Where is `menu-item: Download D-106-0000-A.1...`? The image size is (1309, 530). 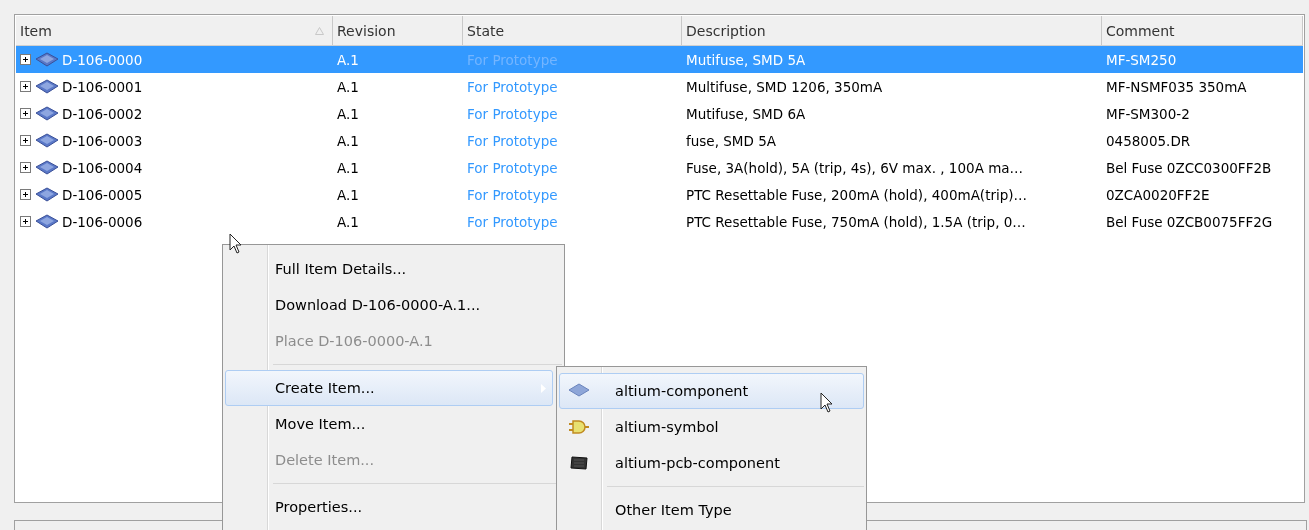 menu-item: Download D-106-0000-A.1... is located at coordinates (389, 305).